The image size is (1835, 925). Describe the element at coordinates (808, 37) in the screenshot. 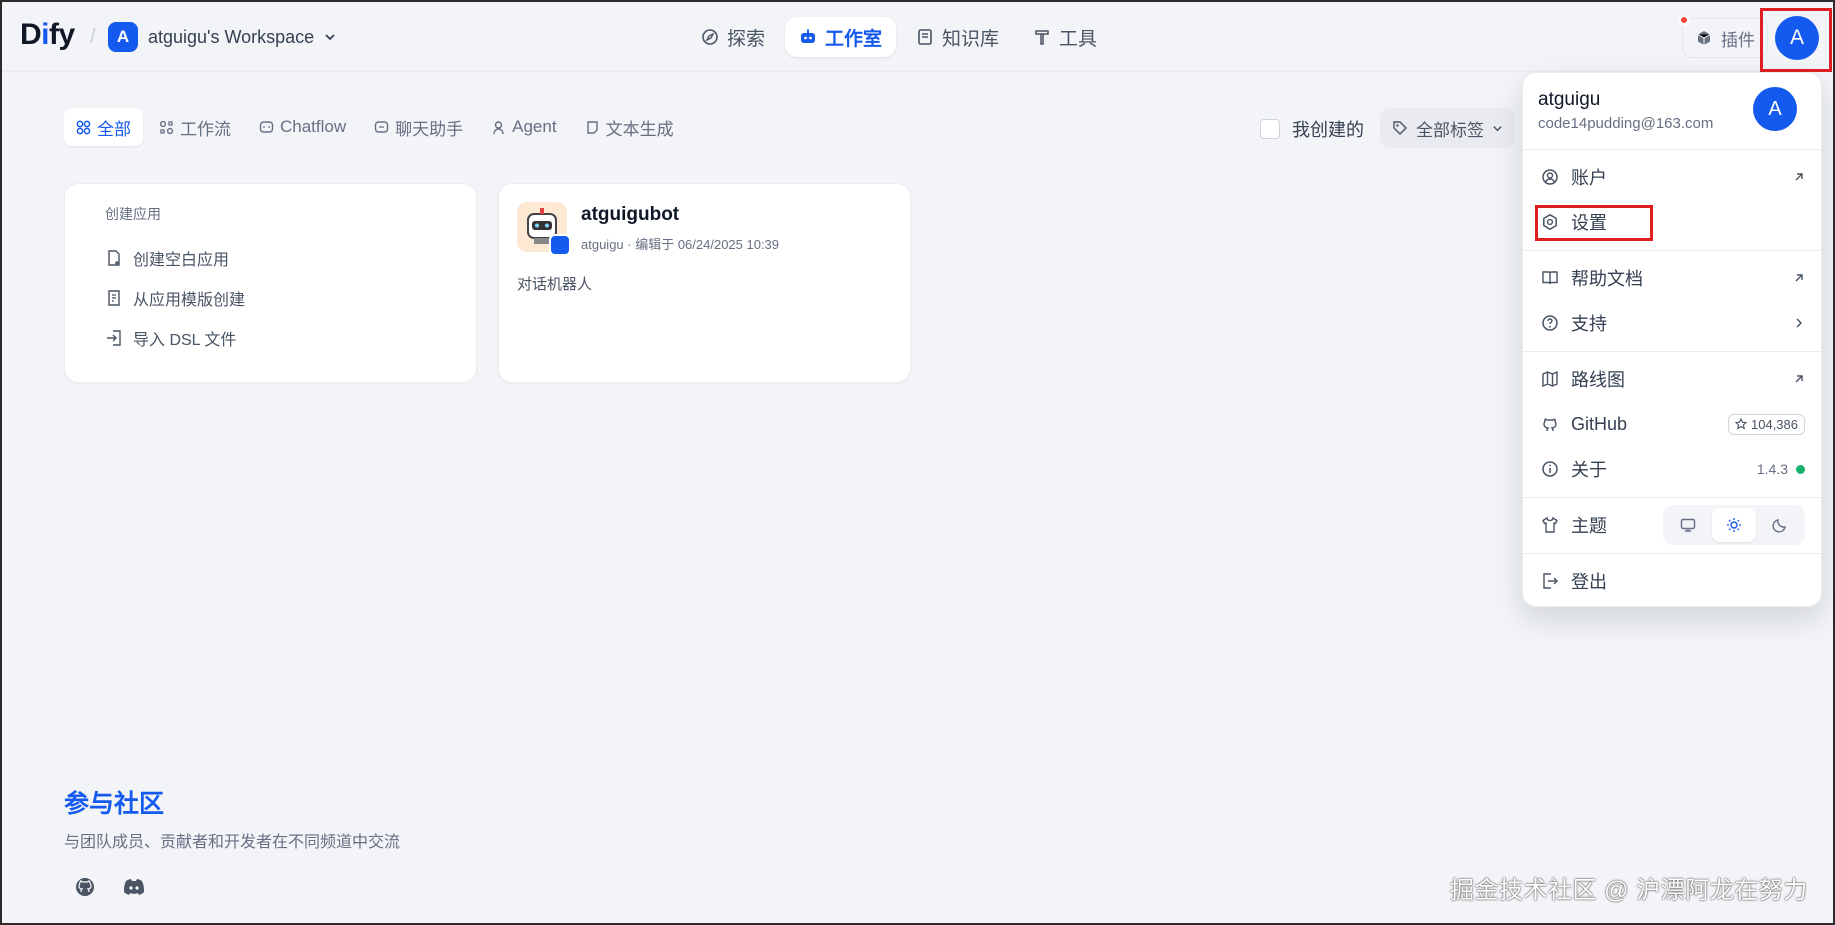

I see `robot-icon` at that location.